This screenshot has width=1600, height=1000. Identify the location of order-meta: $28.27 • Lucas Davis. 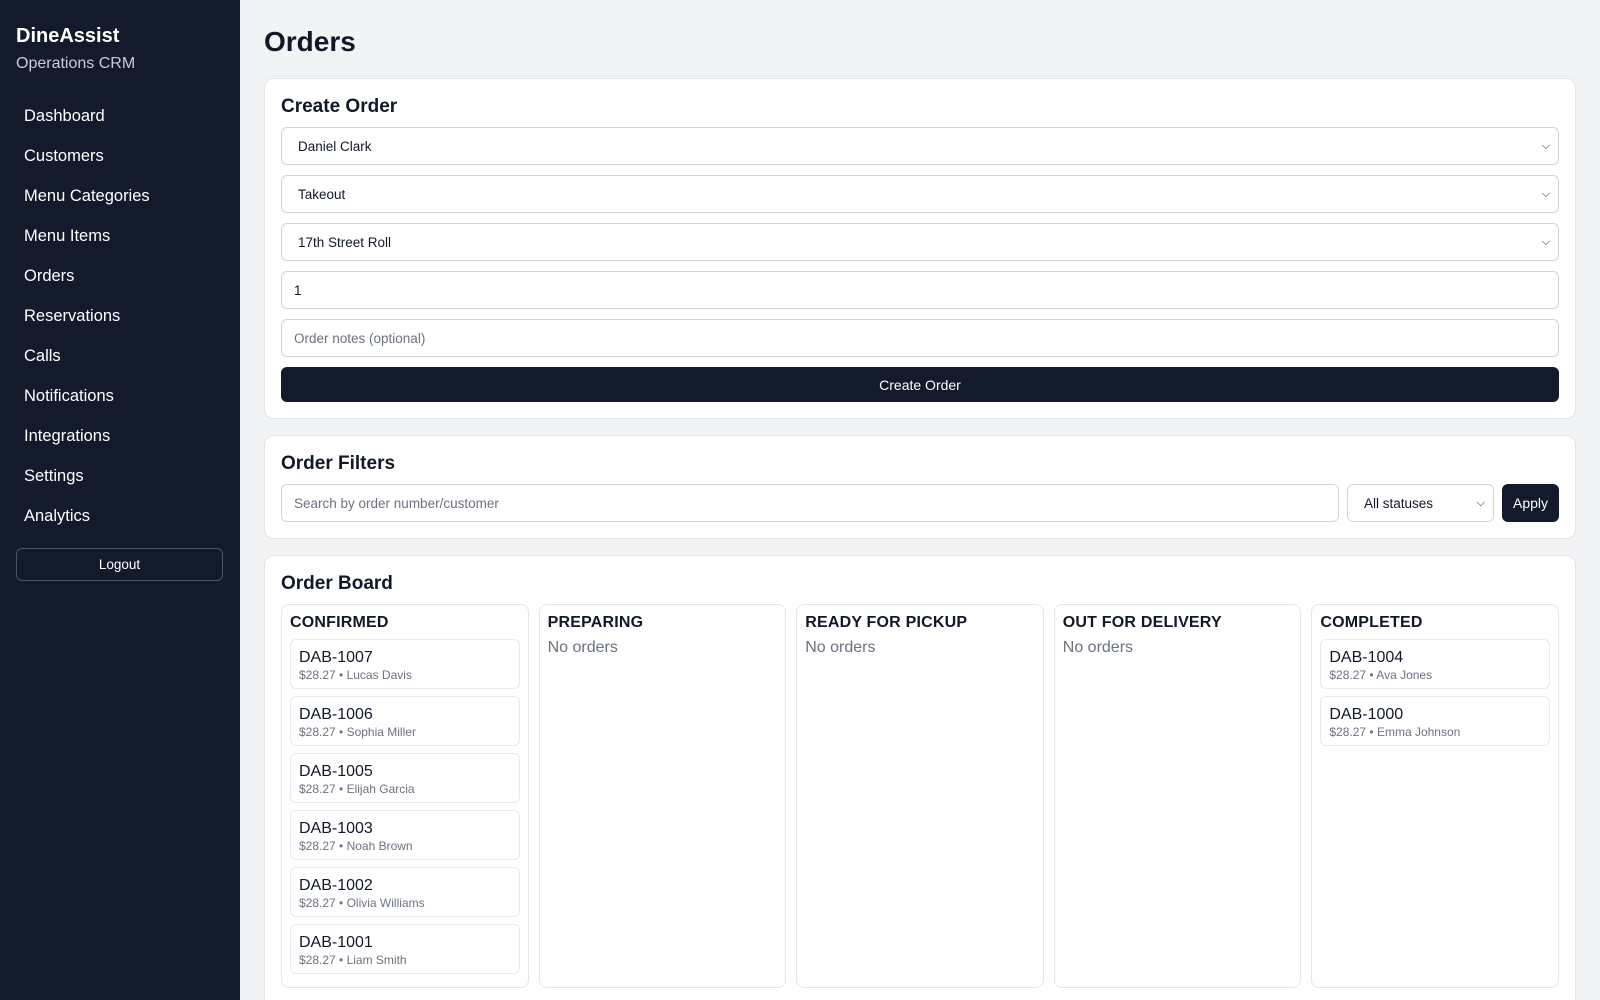
(355, 675).